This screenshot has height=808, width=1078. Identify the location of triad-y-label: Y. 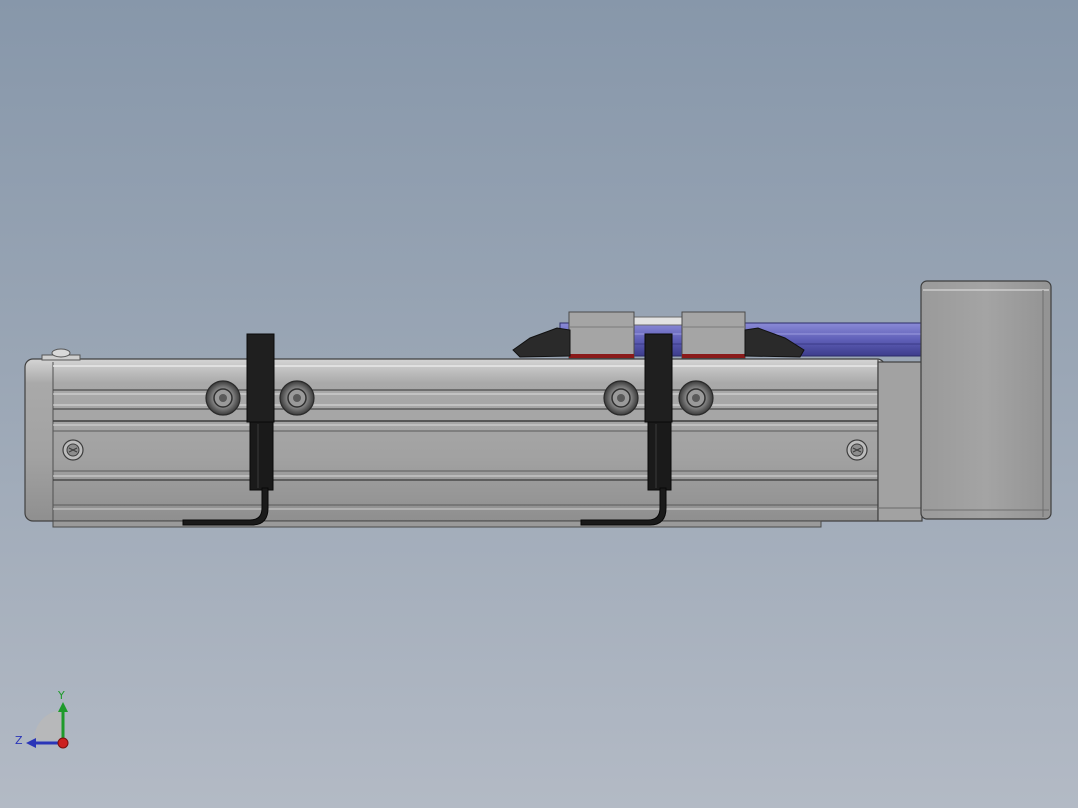
(61, 695).